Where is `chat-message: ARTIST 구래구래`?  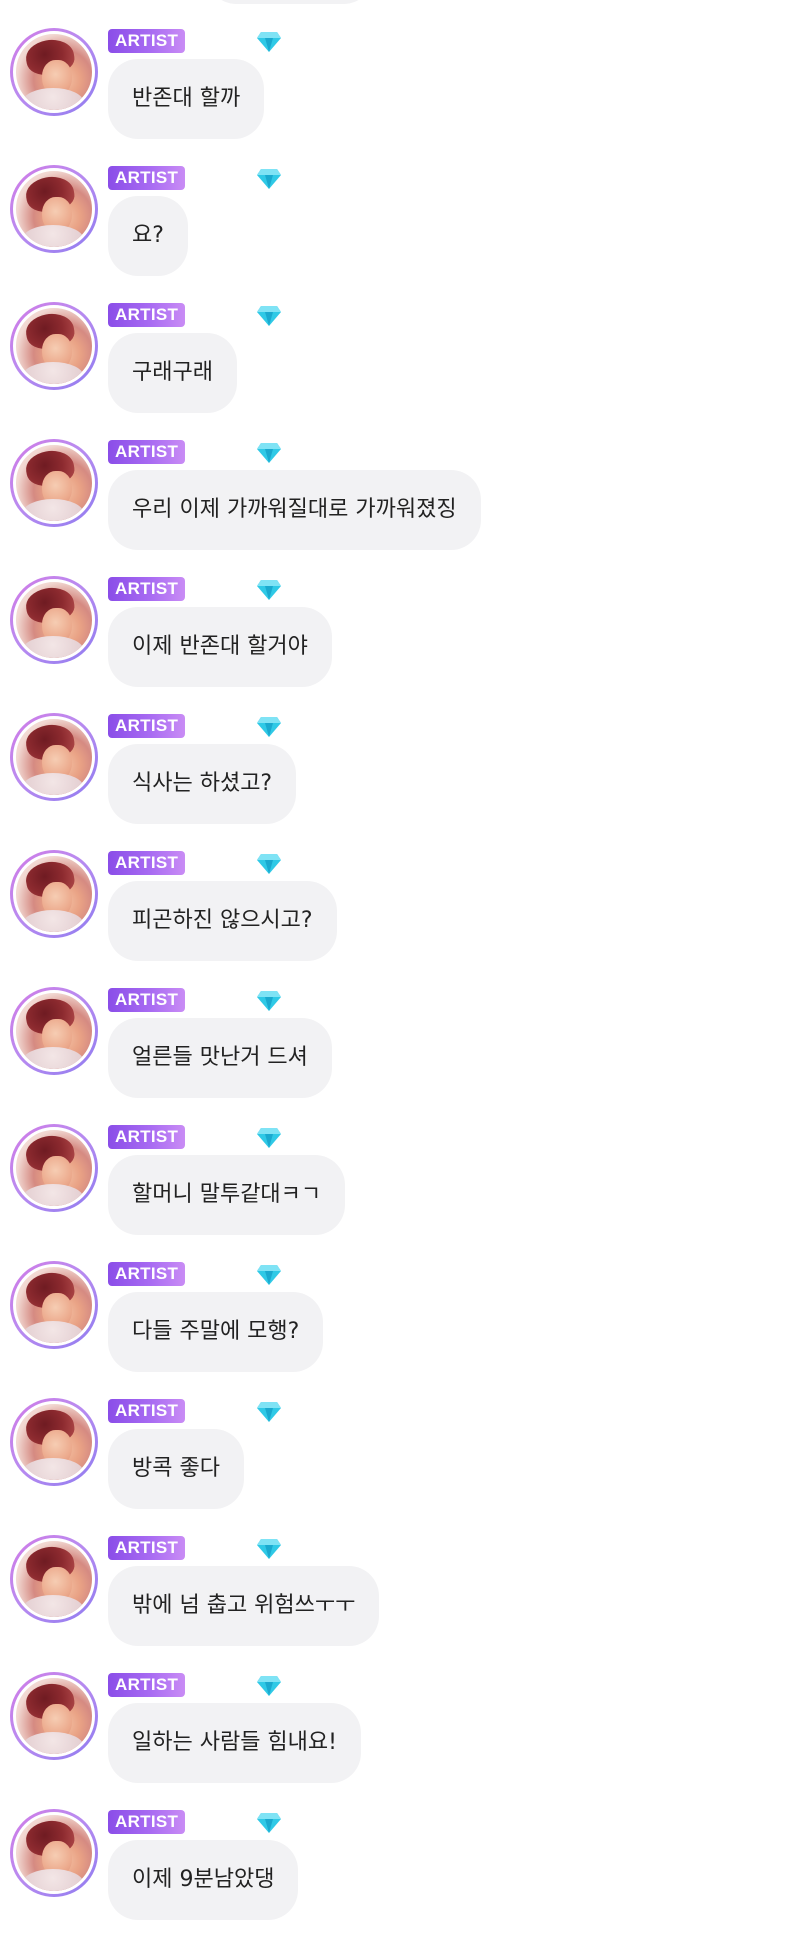 chat-message: ARTIST 구래구래 is located at coordinates (405, 370).